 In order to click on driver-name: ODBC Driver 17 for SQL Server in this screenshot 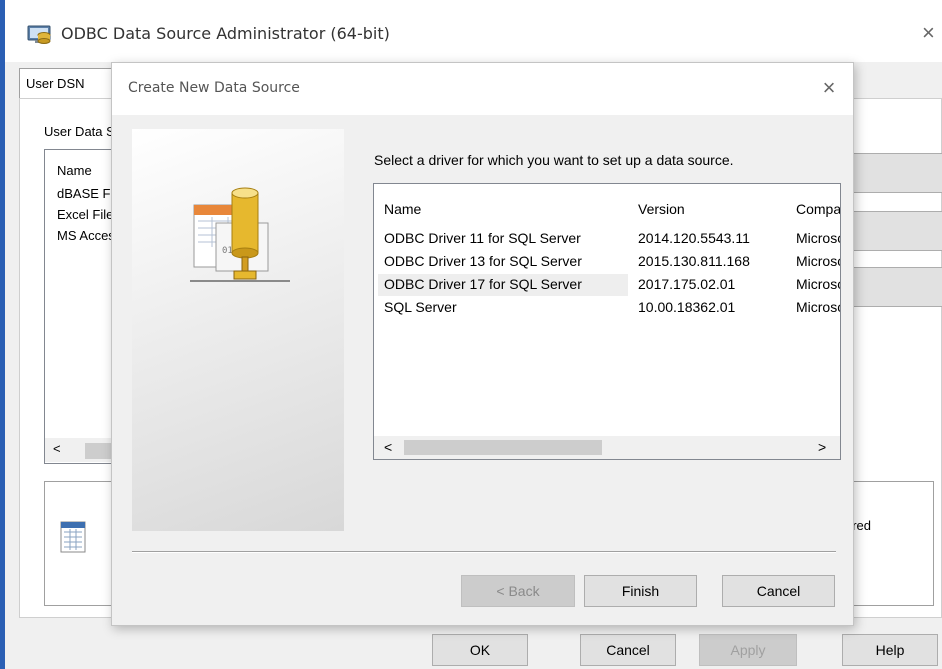, I will do `click(483, 284)`.